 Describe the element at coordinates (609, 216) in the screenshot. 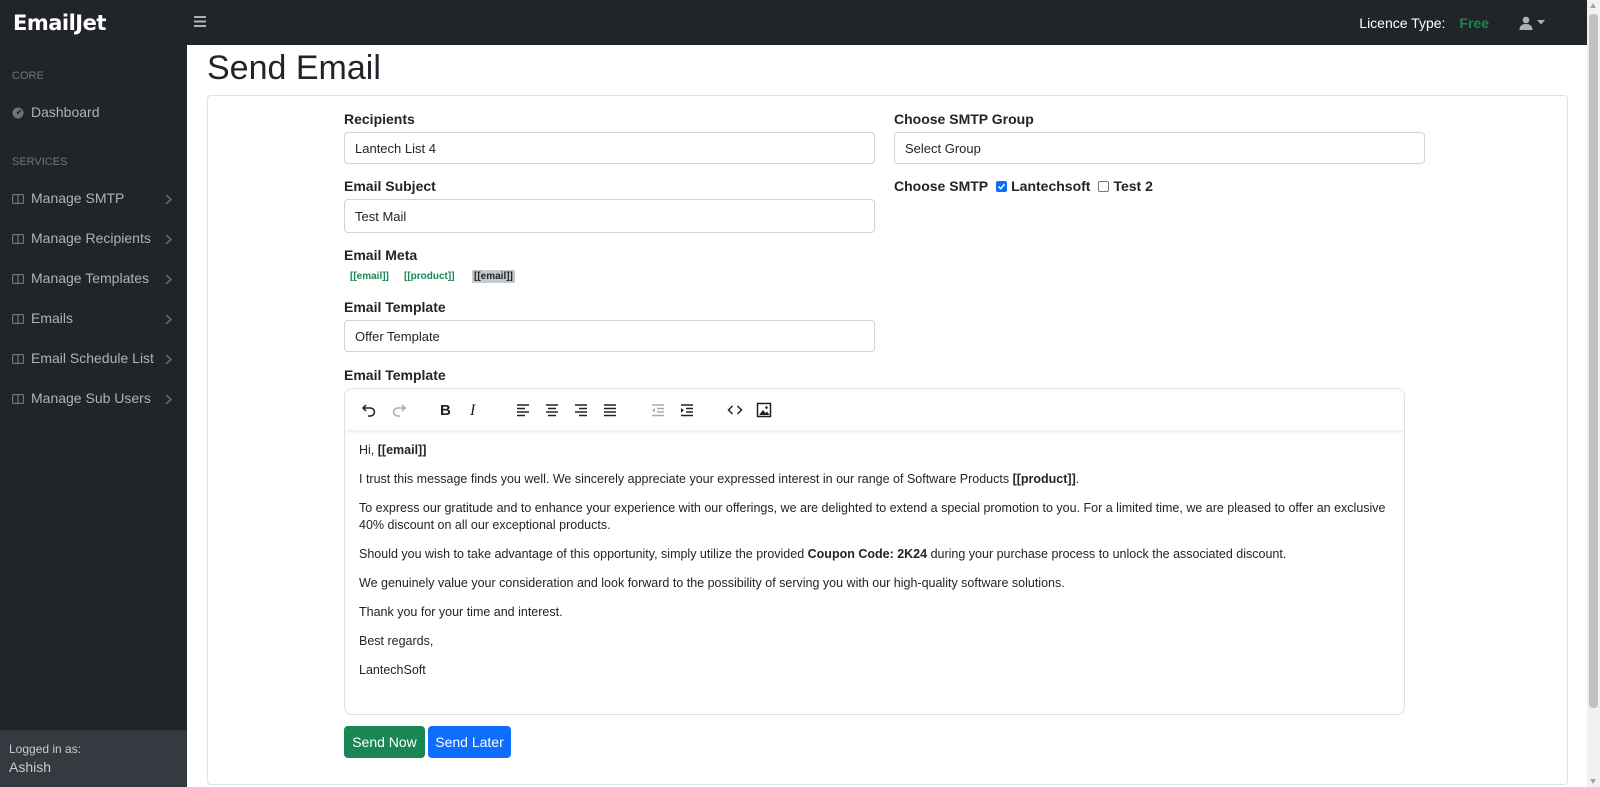

I see `email-subject-input: Test Mail` at that location.